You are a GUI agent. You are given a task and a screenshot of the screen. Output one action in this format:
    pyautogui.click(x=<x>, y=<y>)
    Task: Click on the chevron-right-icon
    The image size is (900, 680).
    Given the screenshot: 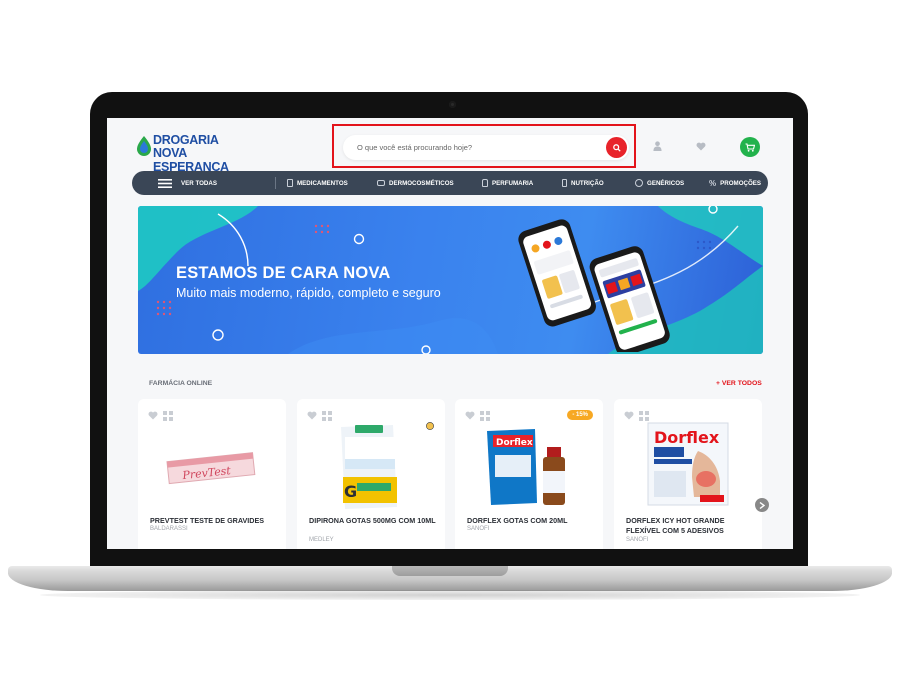 What is the action you would take?
    pyautogui.click(x=762, y=505)
    